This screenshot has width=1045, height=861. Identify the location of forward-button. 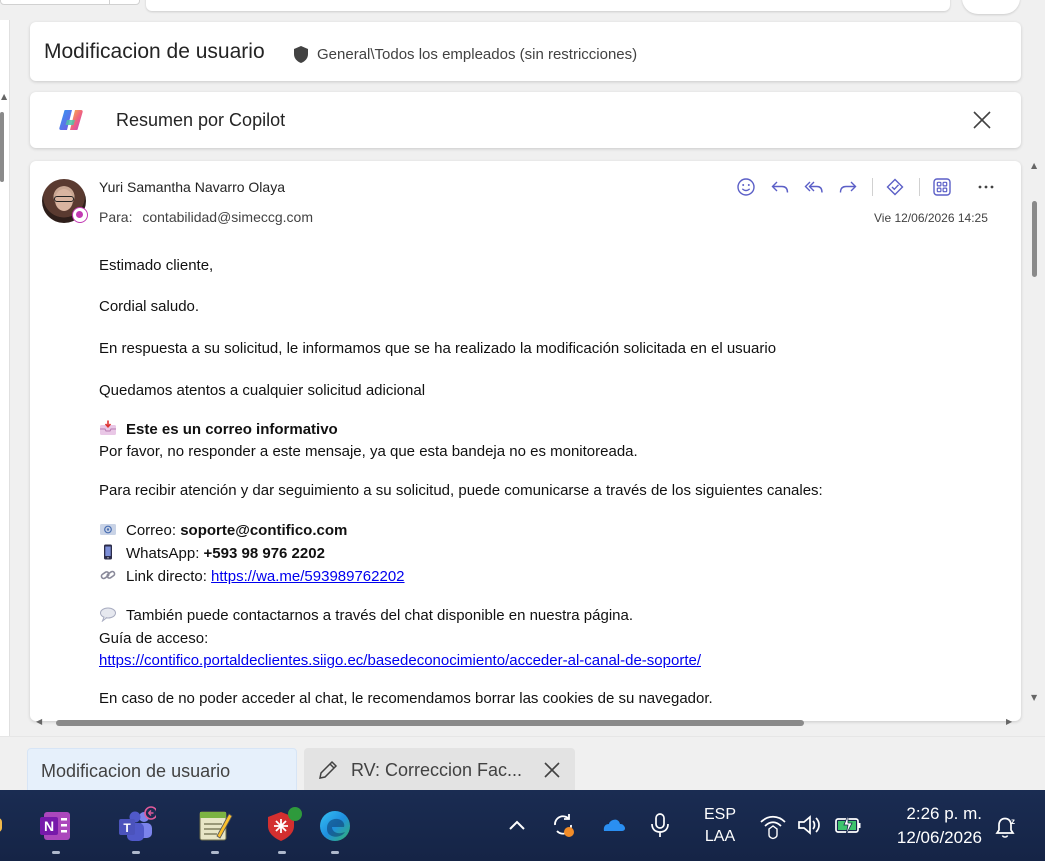
(848, 187).